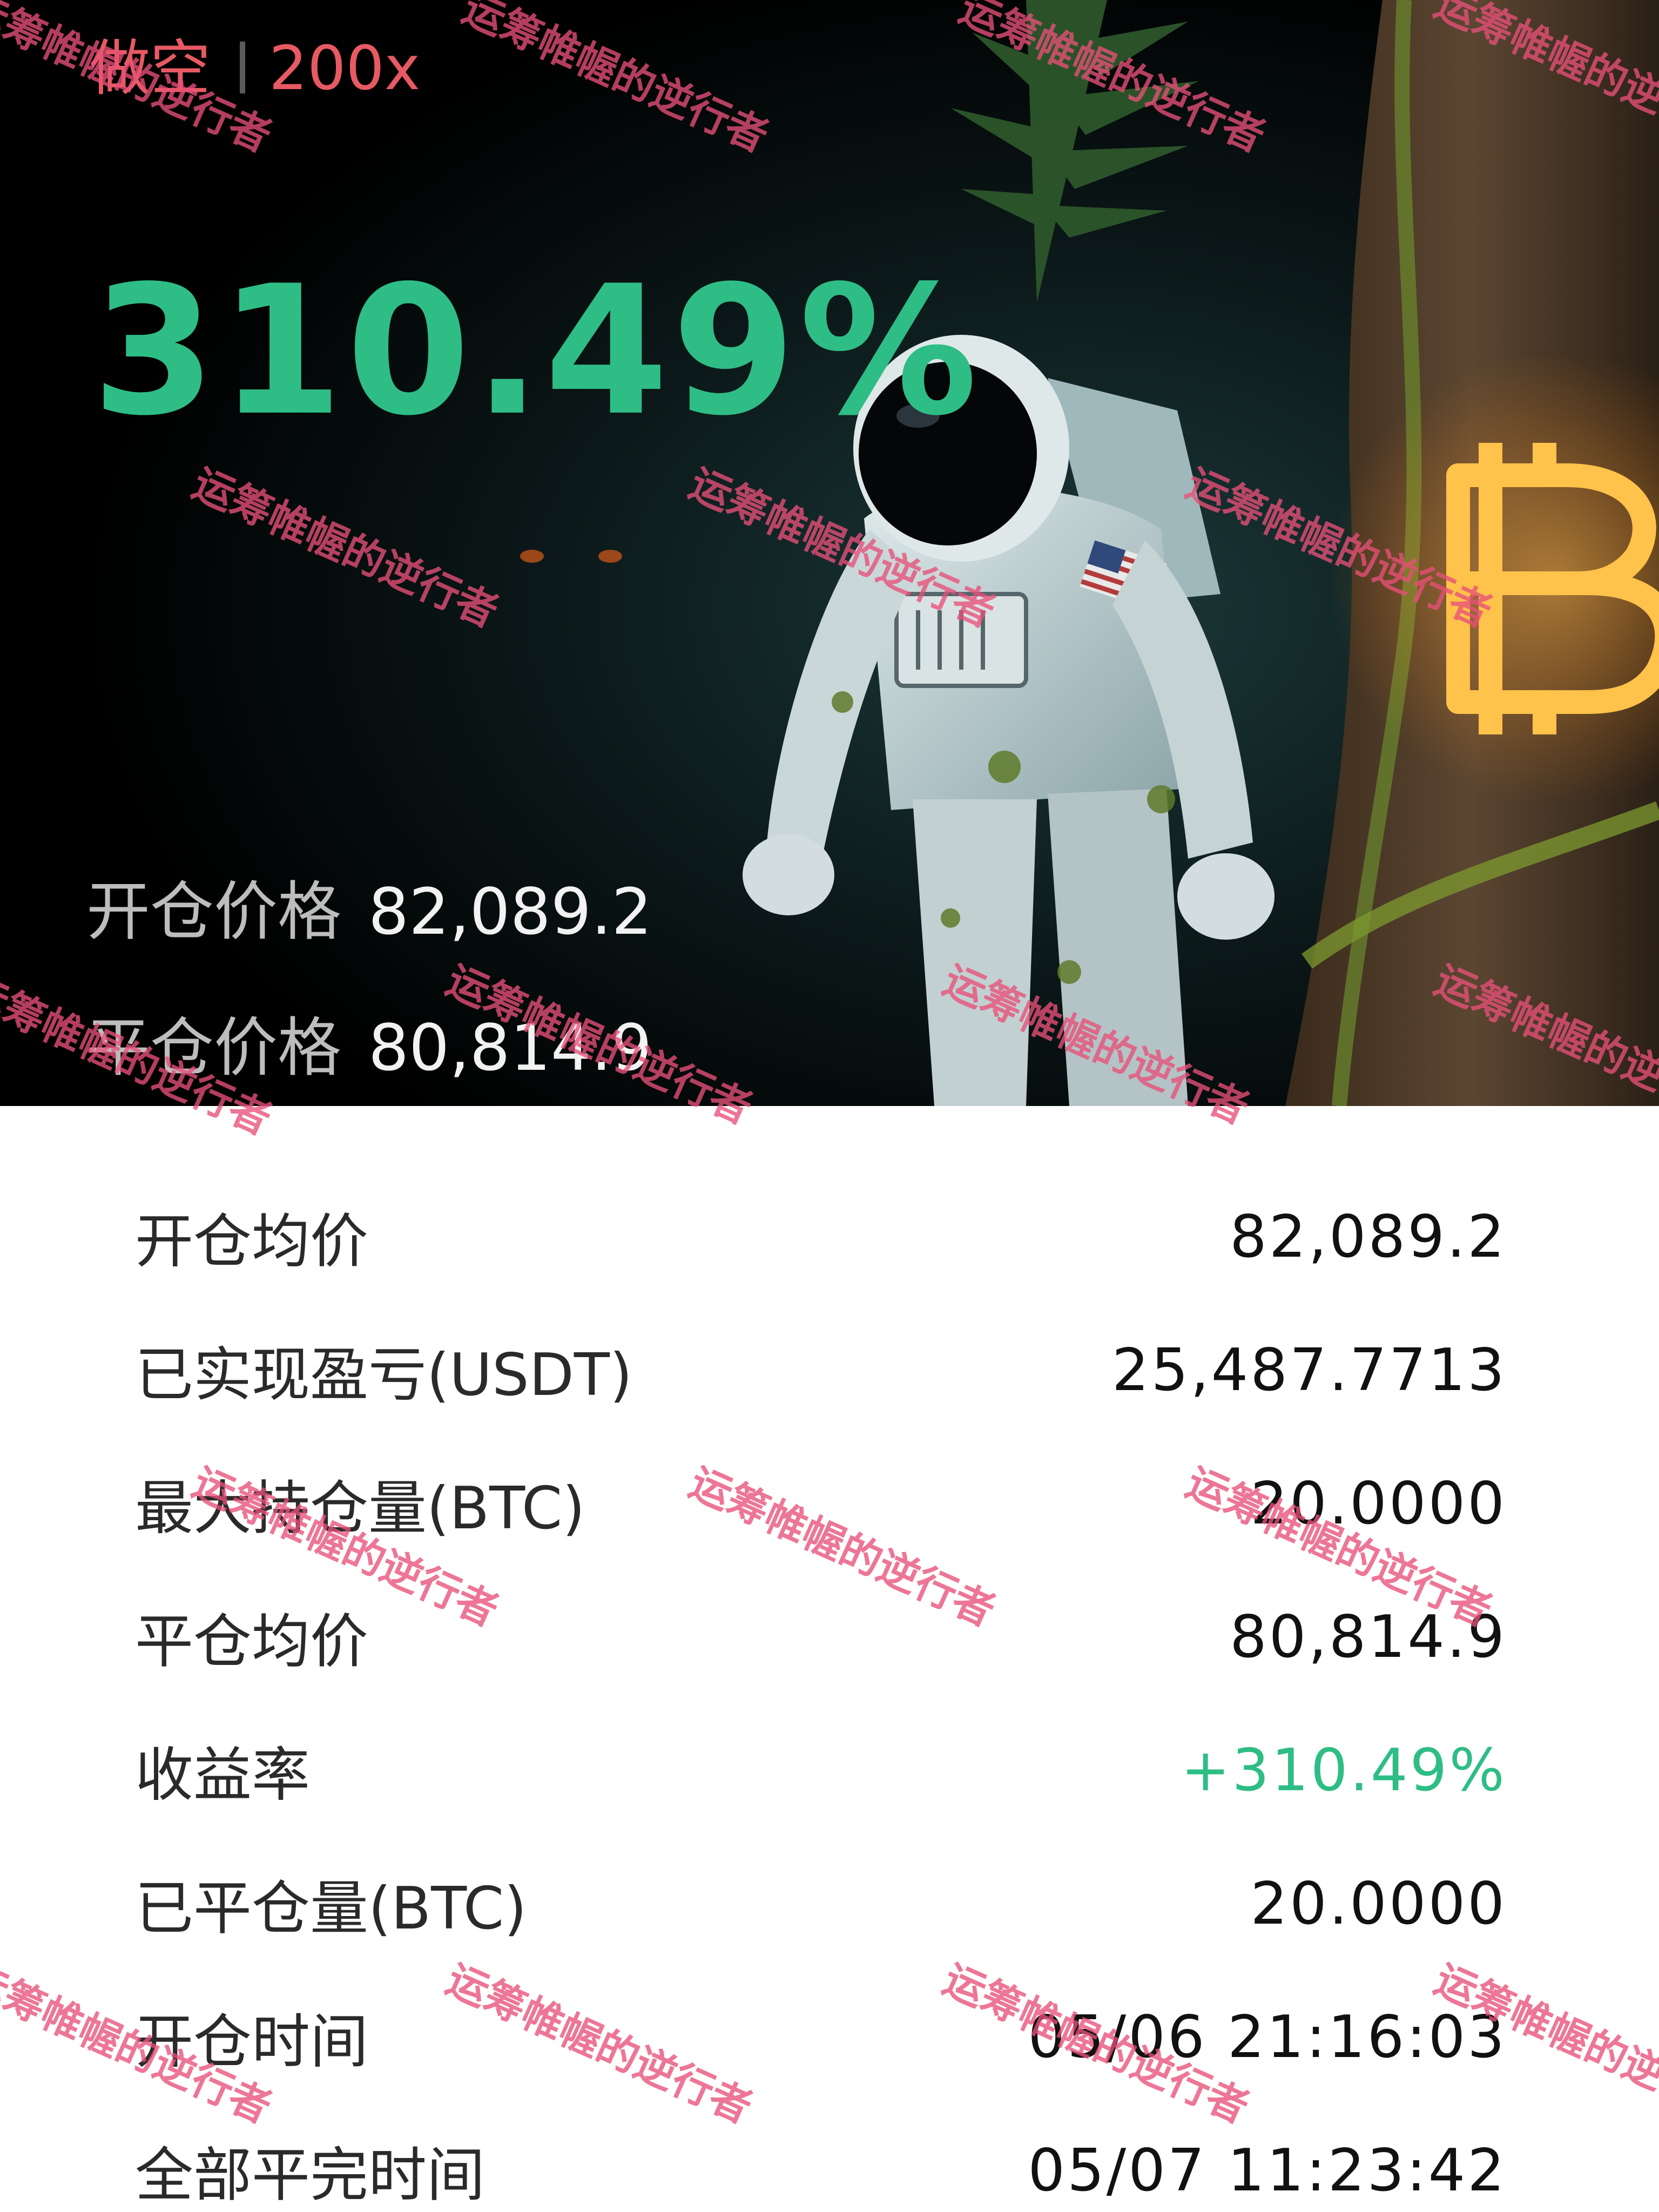 The width and height of the screenshot is (1659, 2212). What do you see at coordinates (1552, 588) in the screenshot?
I see `bitcoin-neon-icon` at bounding box center [1552, 588].